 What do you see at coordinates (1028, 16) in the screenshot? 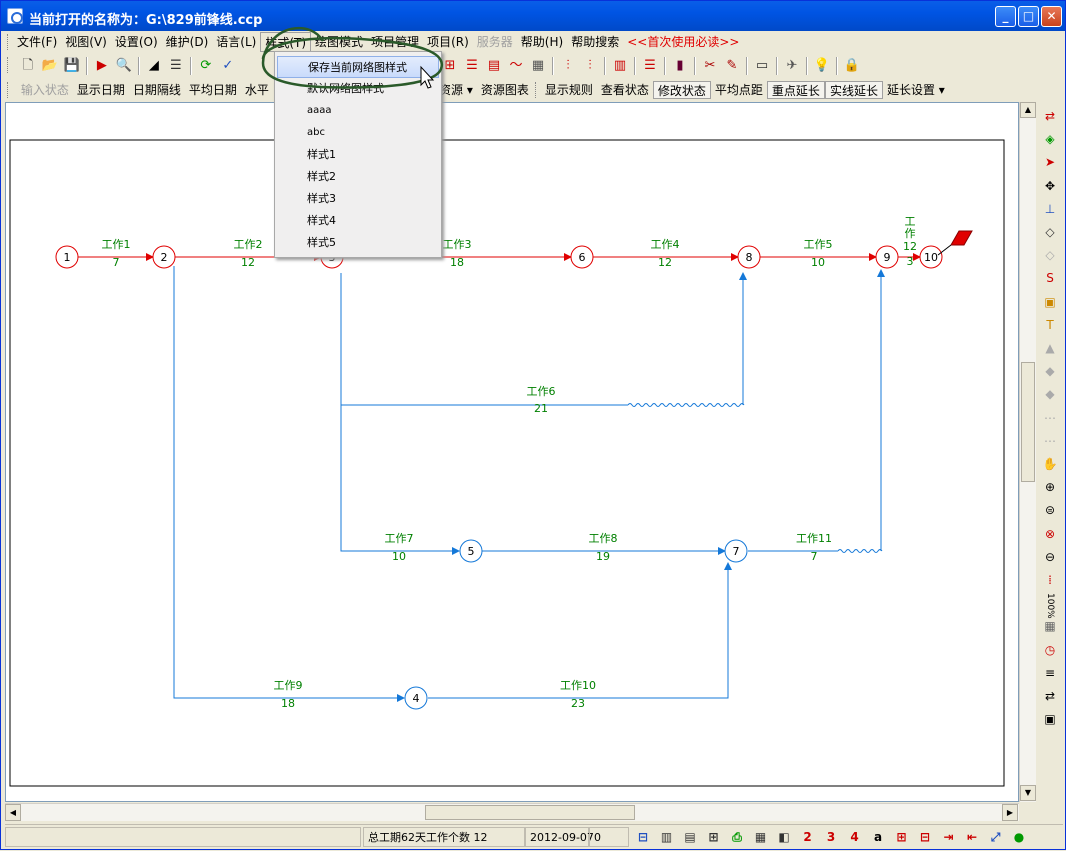
I see `maximize-button: □` at bounding box center [1028, 16].